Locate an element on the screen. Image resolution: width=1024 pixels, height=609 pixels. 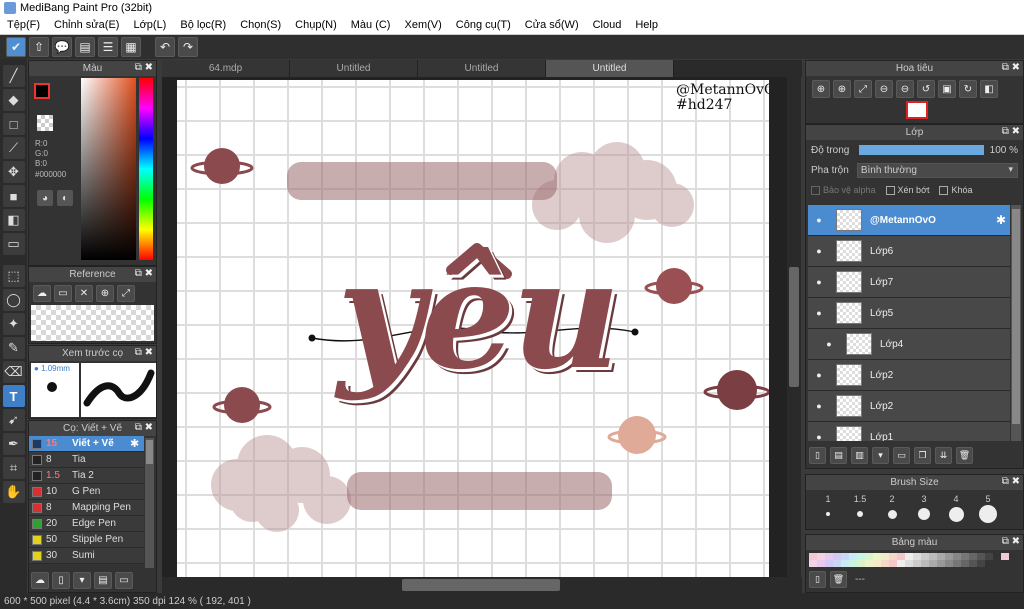
tab-untitled-2: Untitled is located at coordinates (482, 68).